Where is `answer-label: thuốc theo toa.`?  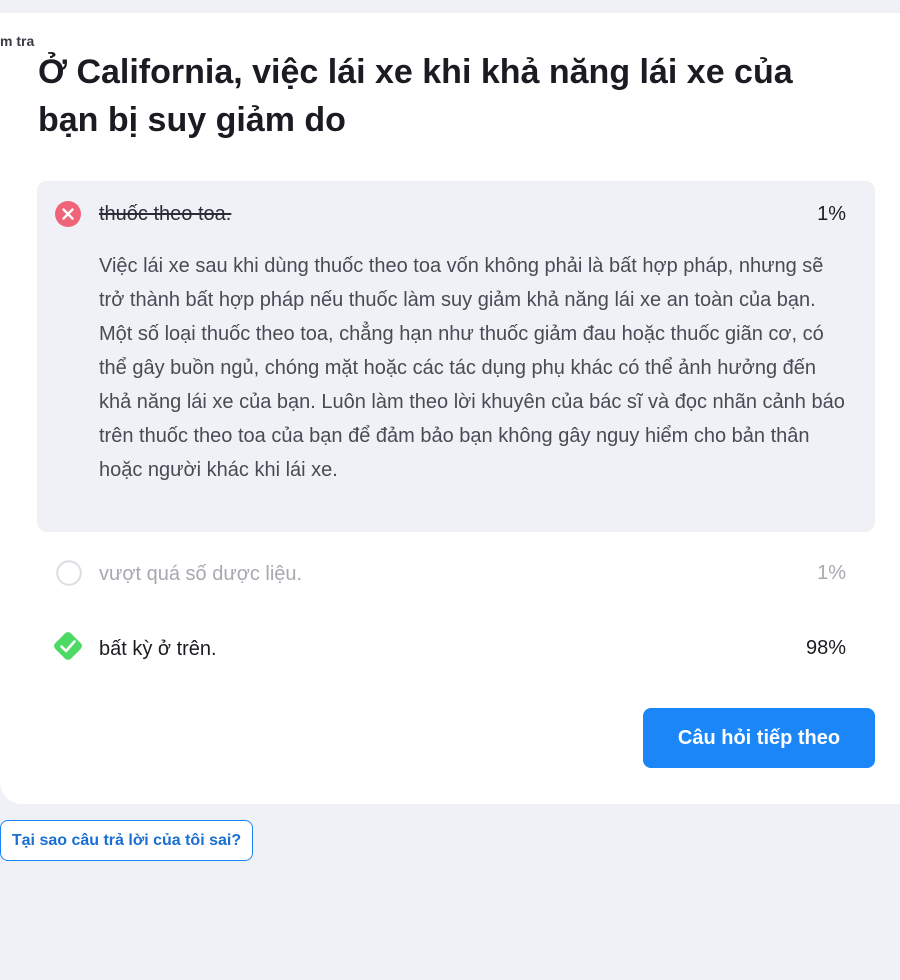
answer-label: thuốc theo toa. is located at coordinates (165, 214).